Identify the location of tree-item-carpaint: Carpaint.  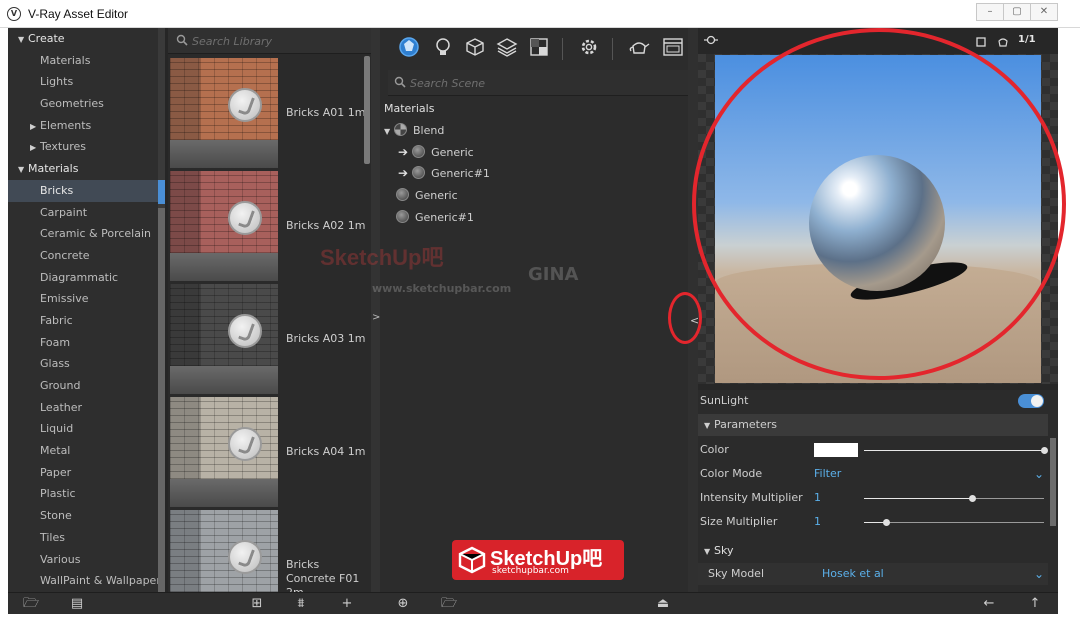
(83, 213).